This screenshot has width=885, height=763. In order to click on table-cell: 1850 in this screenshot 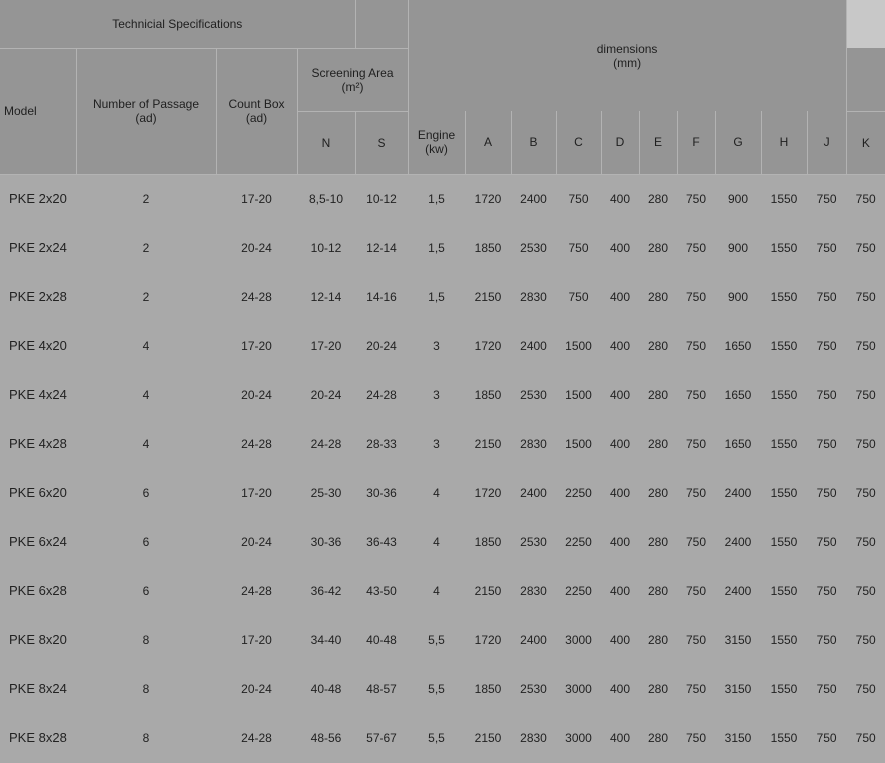, I will do `click(488, 248)`.